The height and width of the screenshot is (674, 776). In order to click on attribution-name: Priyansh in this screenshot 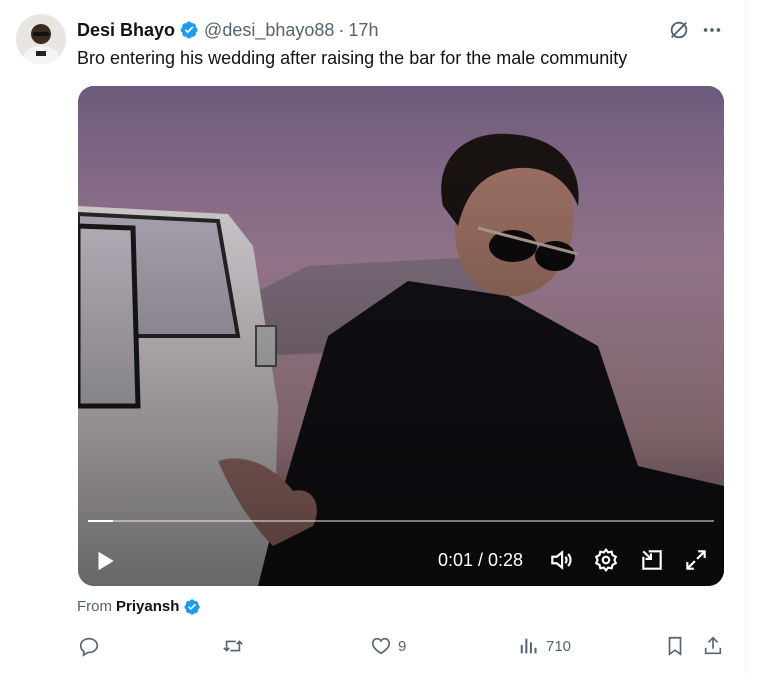, I will do `click(147, 607)`.